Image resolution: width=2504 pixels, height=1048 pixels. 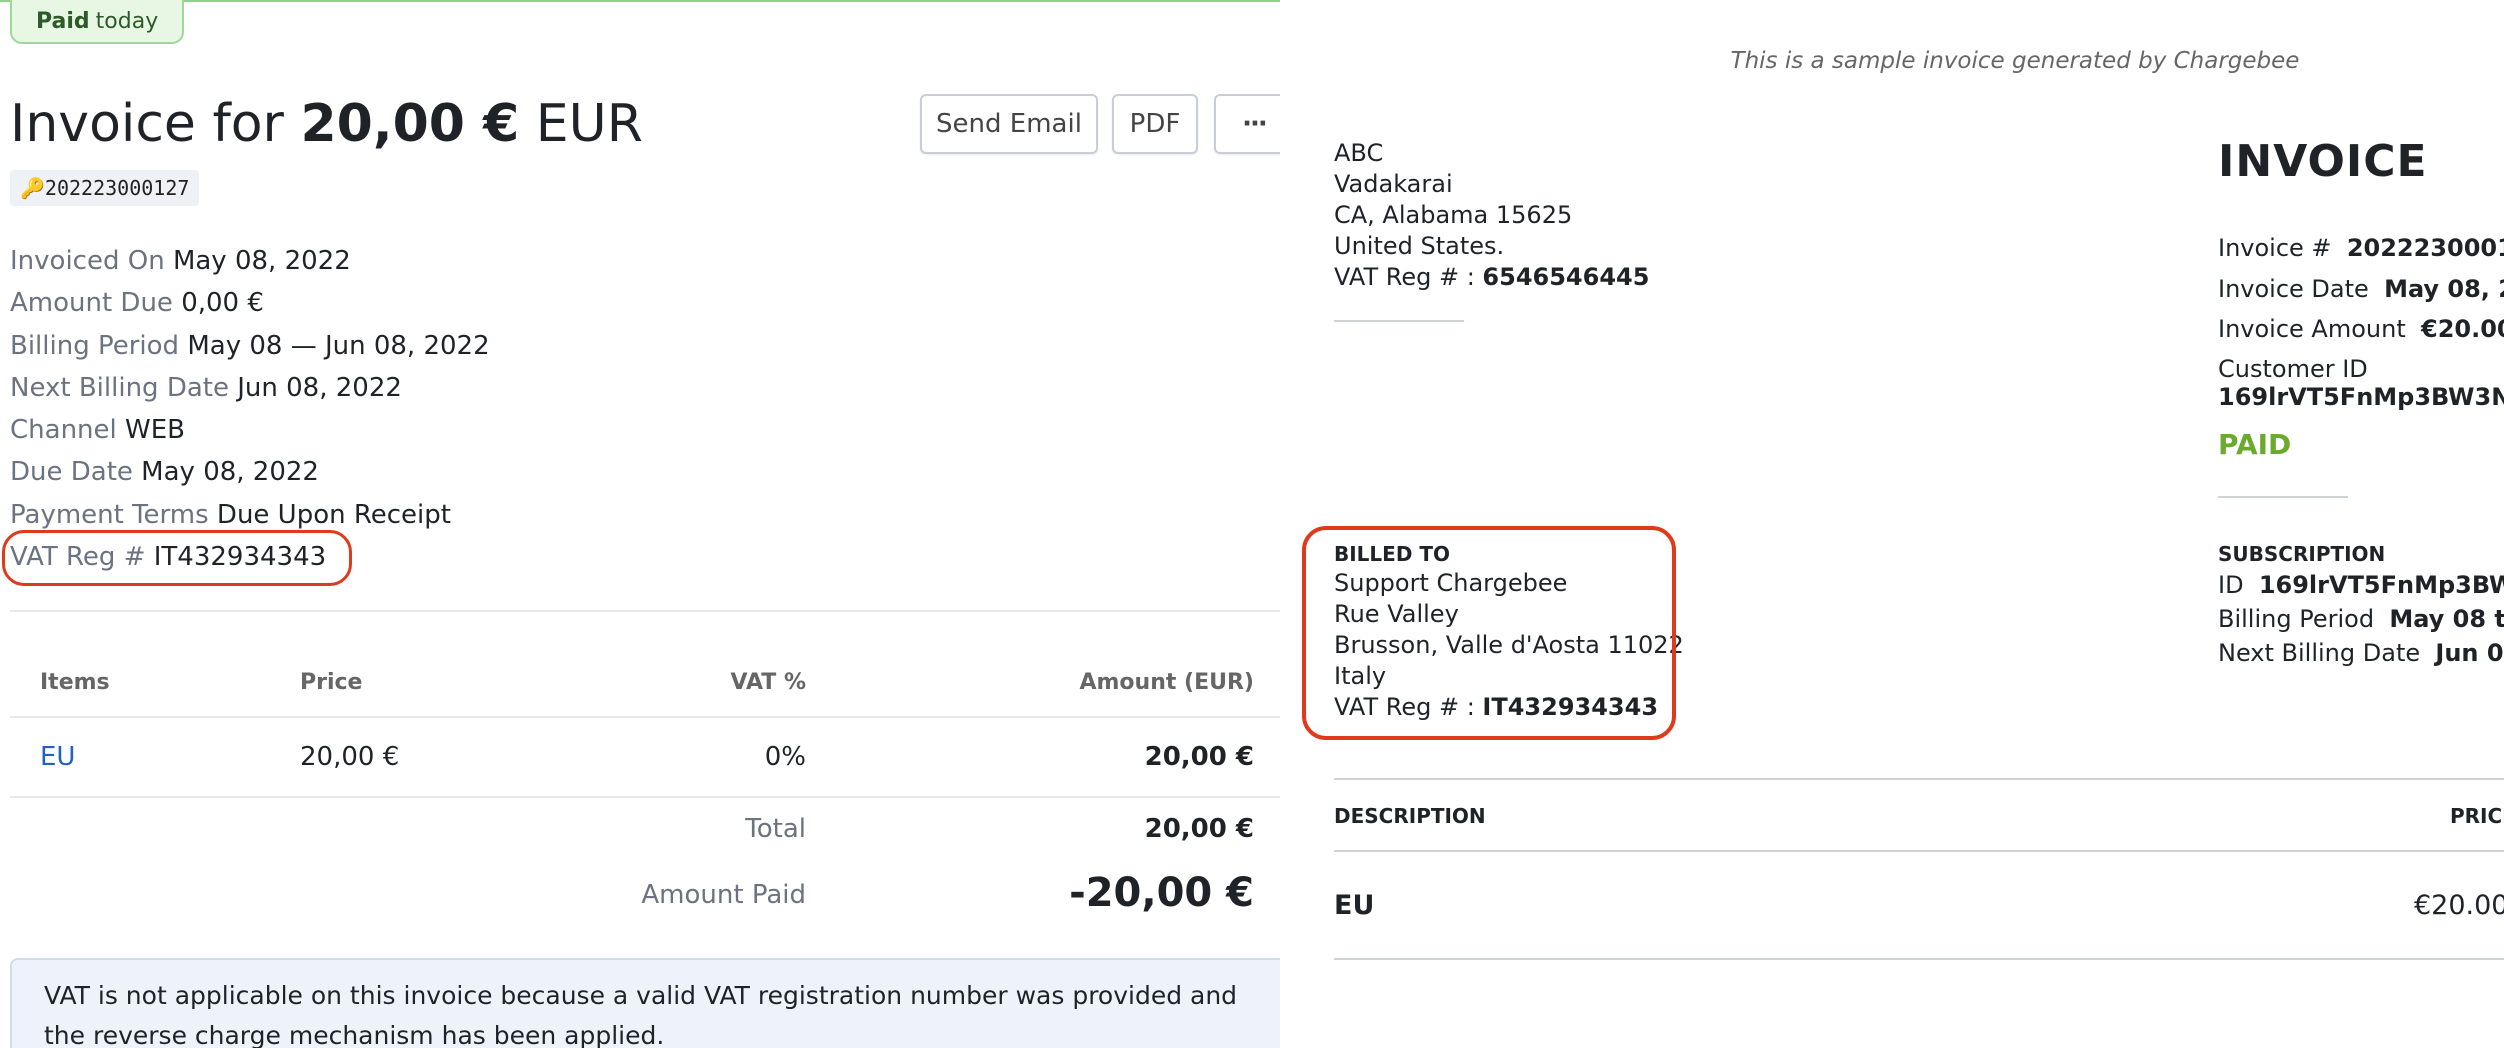 I want to click on amount-paid-label: Amount Paid, so click(x=723, y=895).